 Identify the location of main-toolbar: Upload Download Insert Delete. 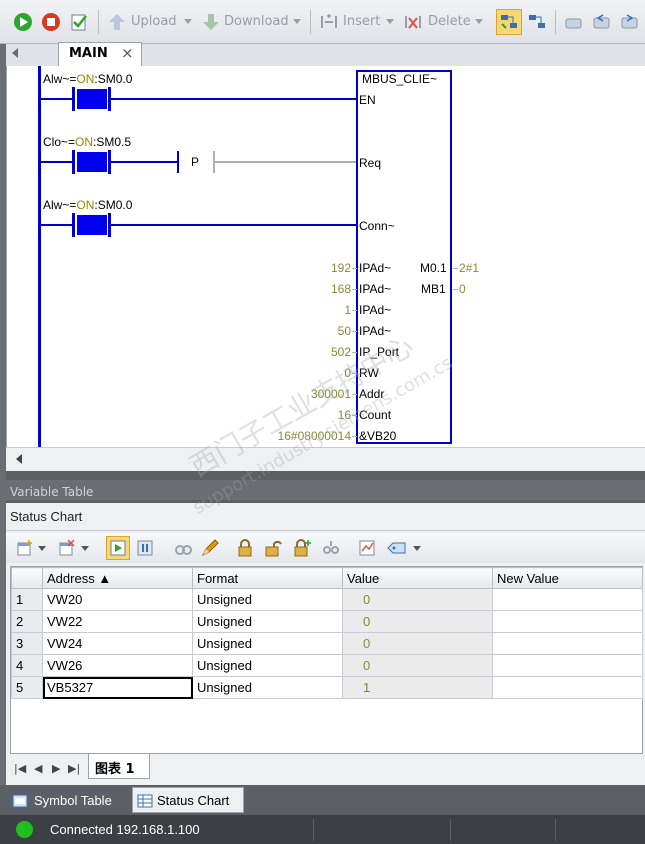
(322, 22).